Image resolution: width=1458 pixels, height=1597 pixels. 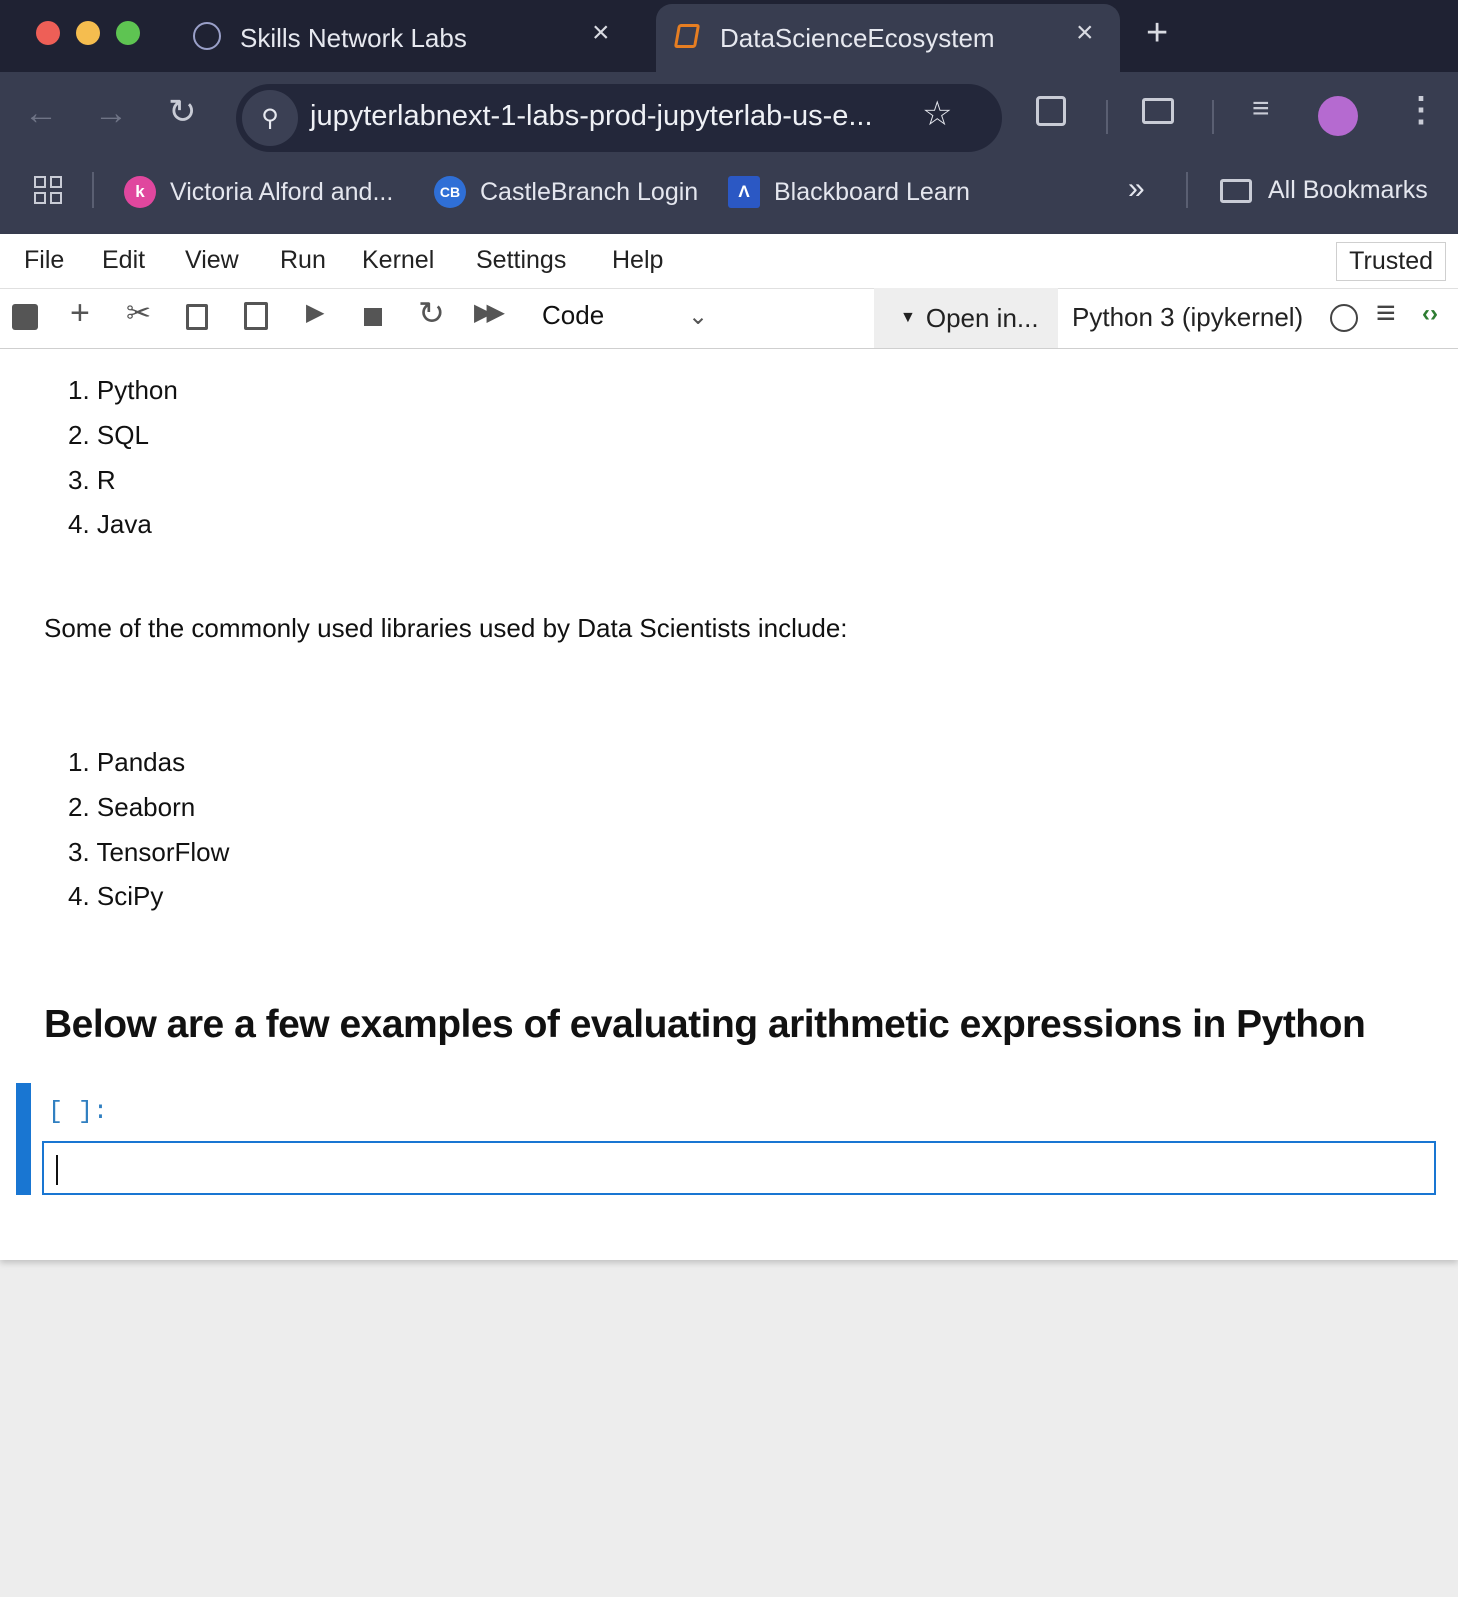 What do you see at coordinates (1348, 190) in the screenshot?
I see `all-bookmarks-label: All Bookmarks` at bounding box center [1348, 190].